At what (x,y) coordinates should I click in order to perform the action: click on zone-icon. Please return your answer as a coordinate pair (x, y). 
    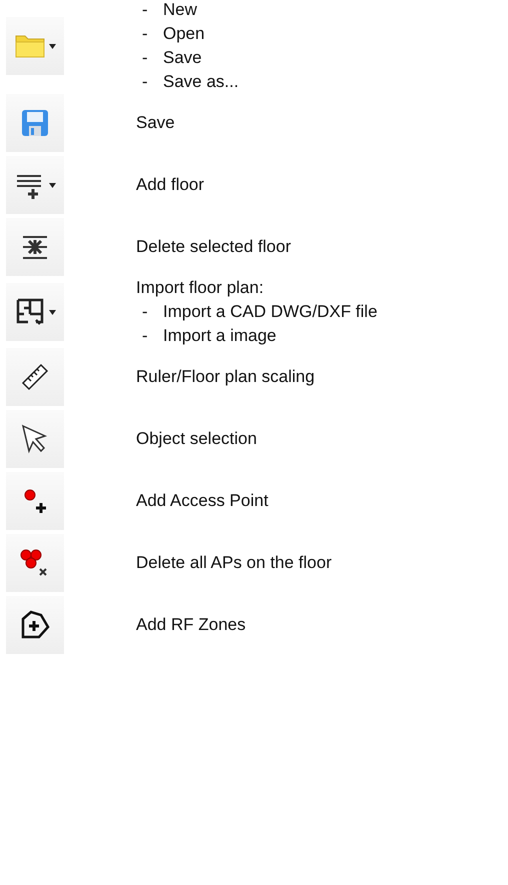
    Looking at the image, I should click on (35, 625).